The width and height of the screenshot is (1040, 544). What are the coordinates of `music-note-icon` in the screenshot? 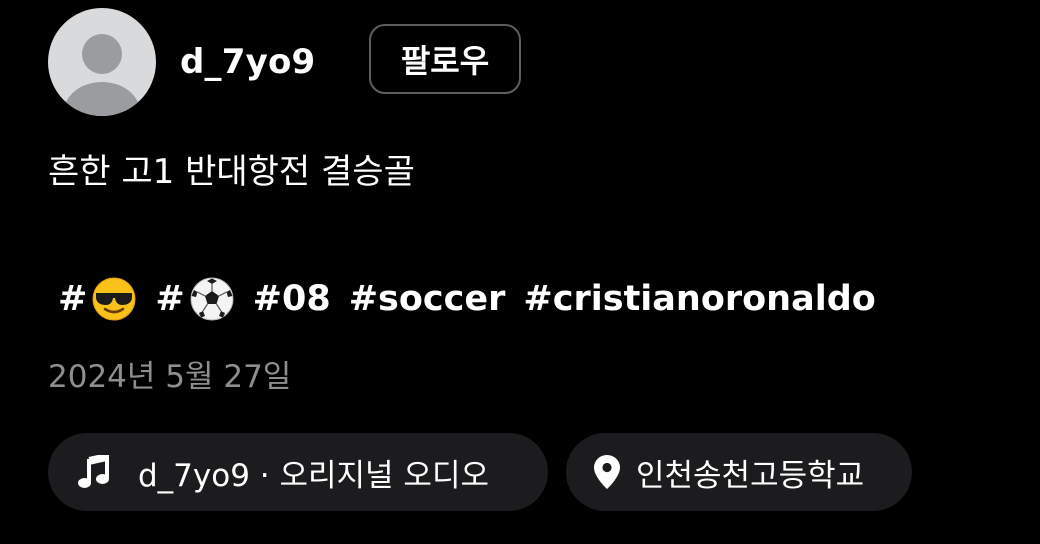 It's located at (93, 471).